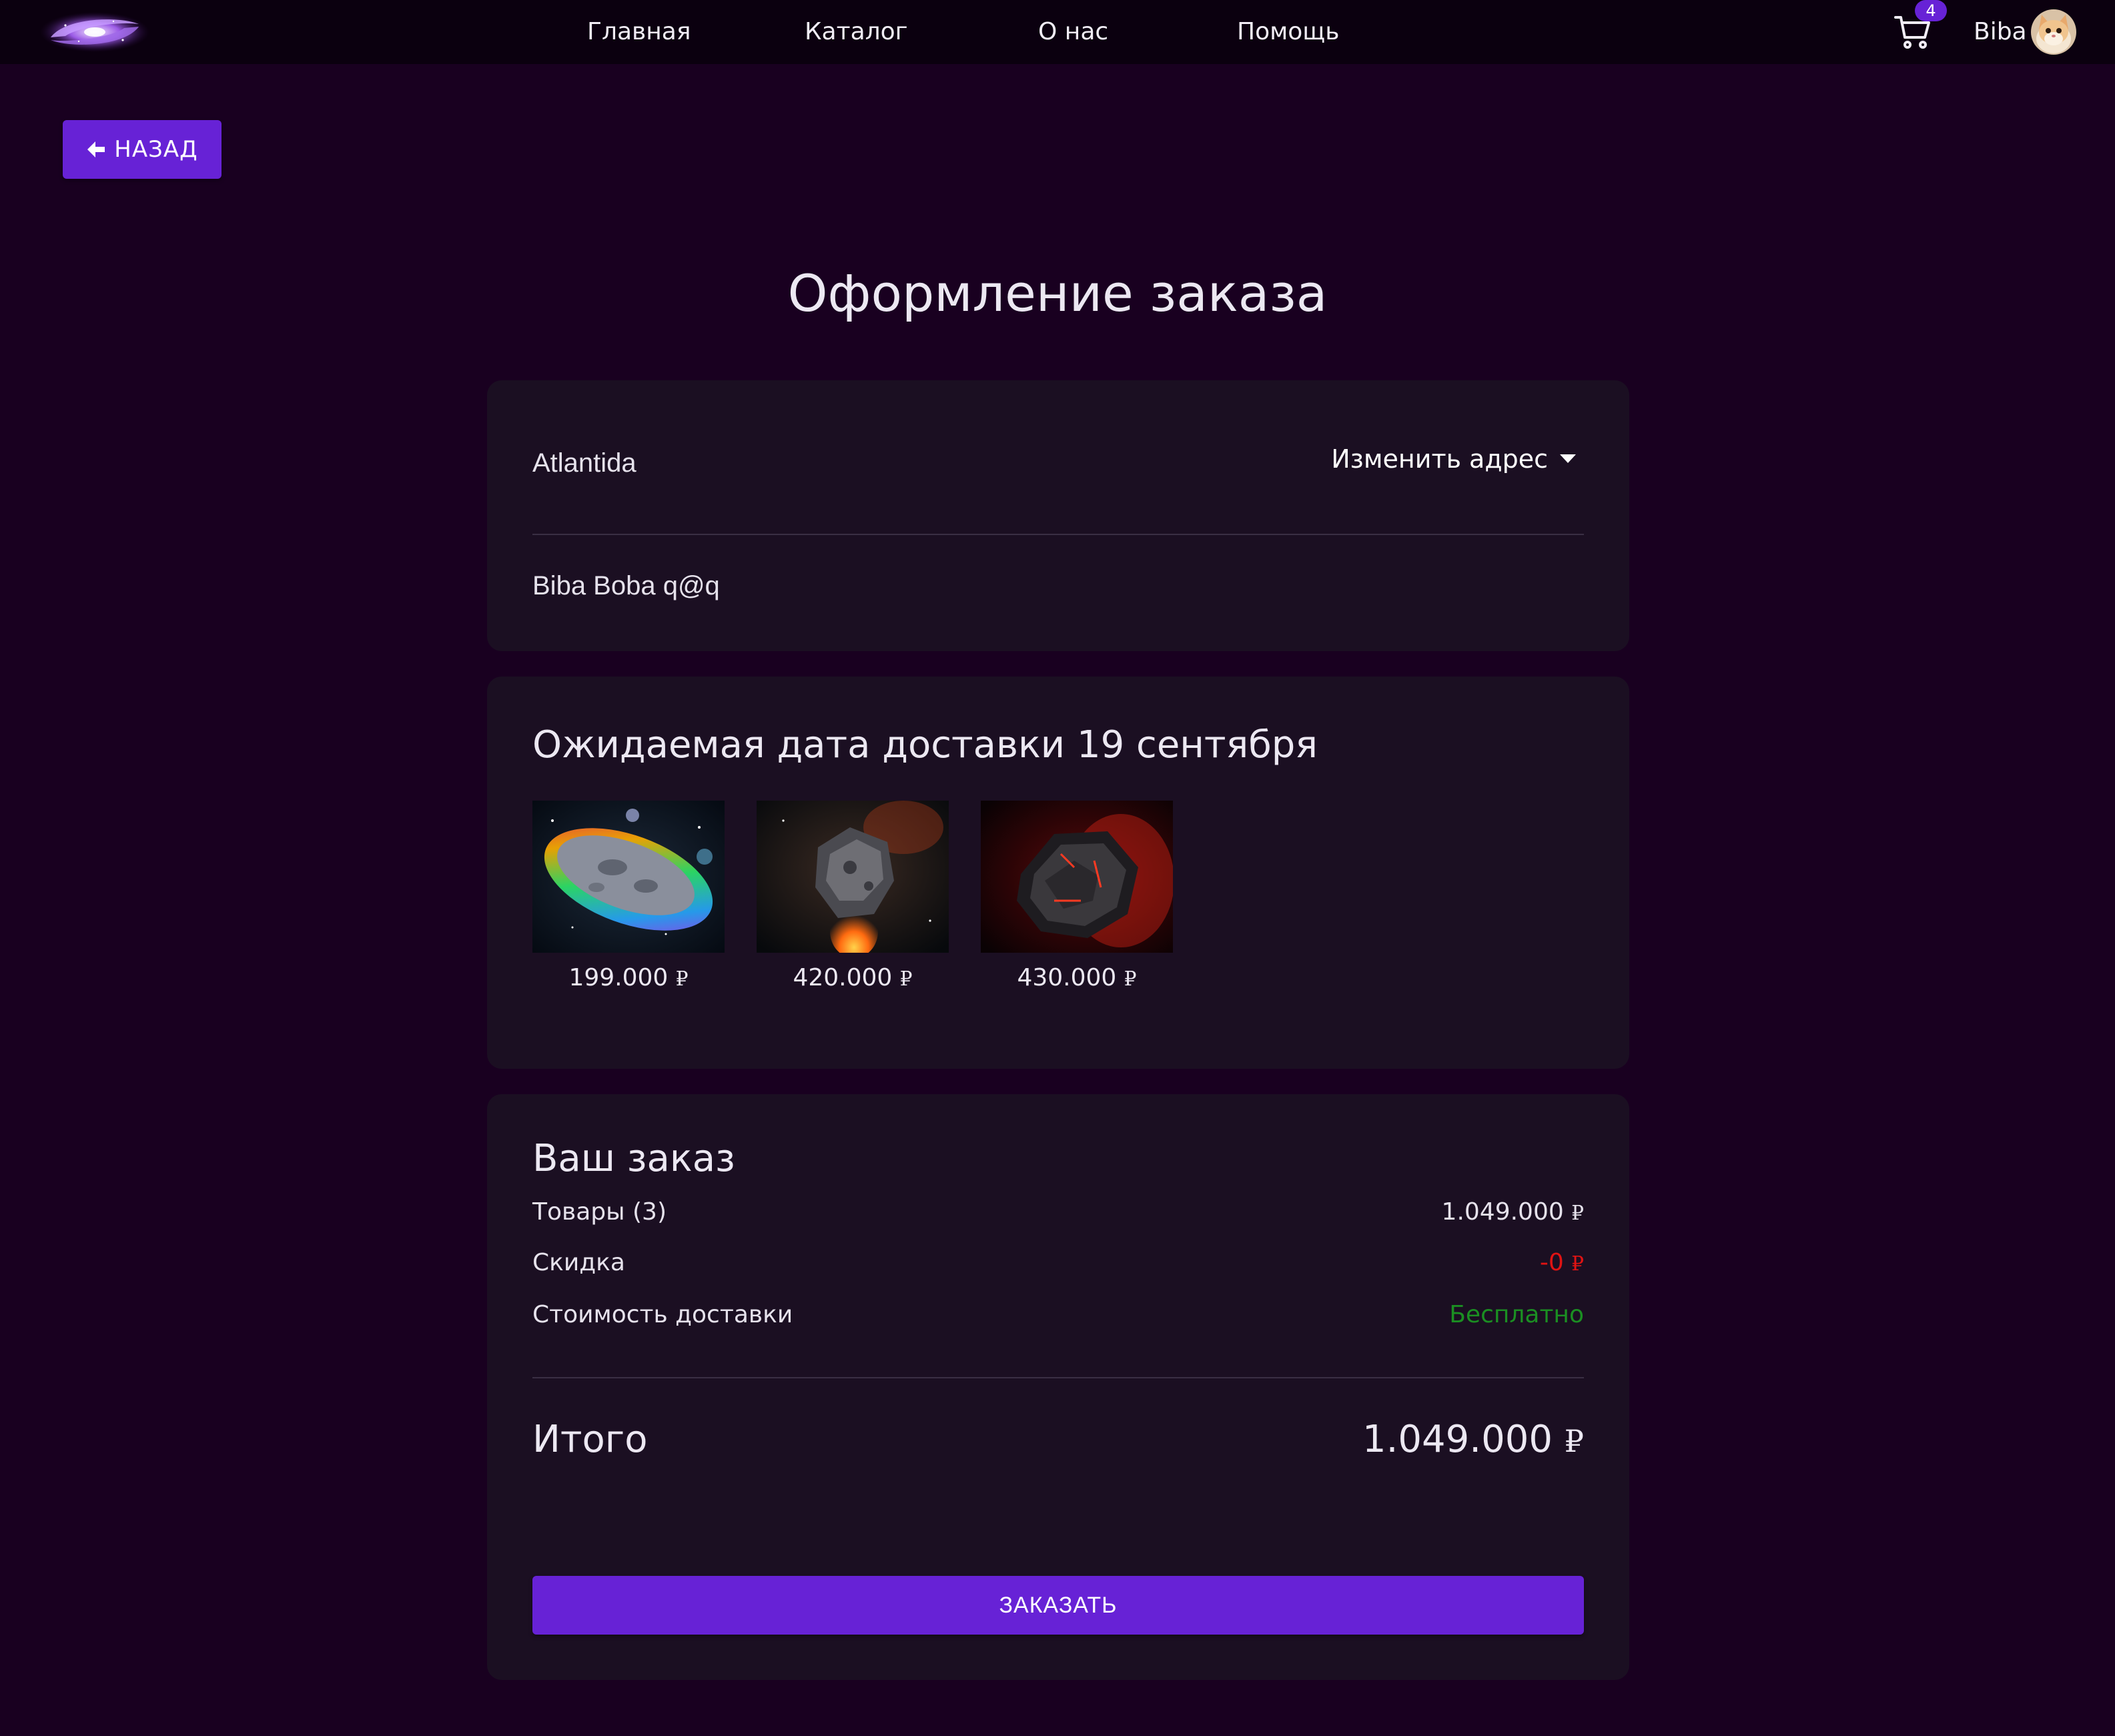 This screenshot has width=2115, height=1736. What do you see at coordinates (590, 1440) in the screenshot?
I see `total-label: Итого` at bounding box center [590, 1440].